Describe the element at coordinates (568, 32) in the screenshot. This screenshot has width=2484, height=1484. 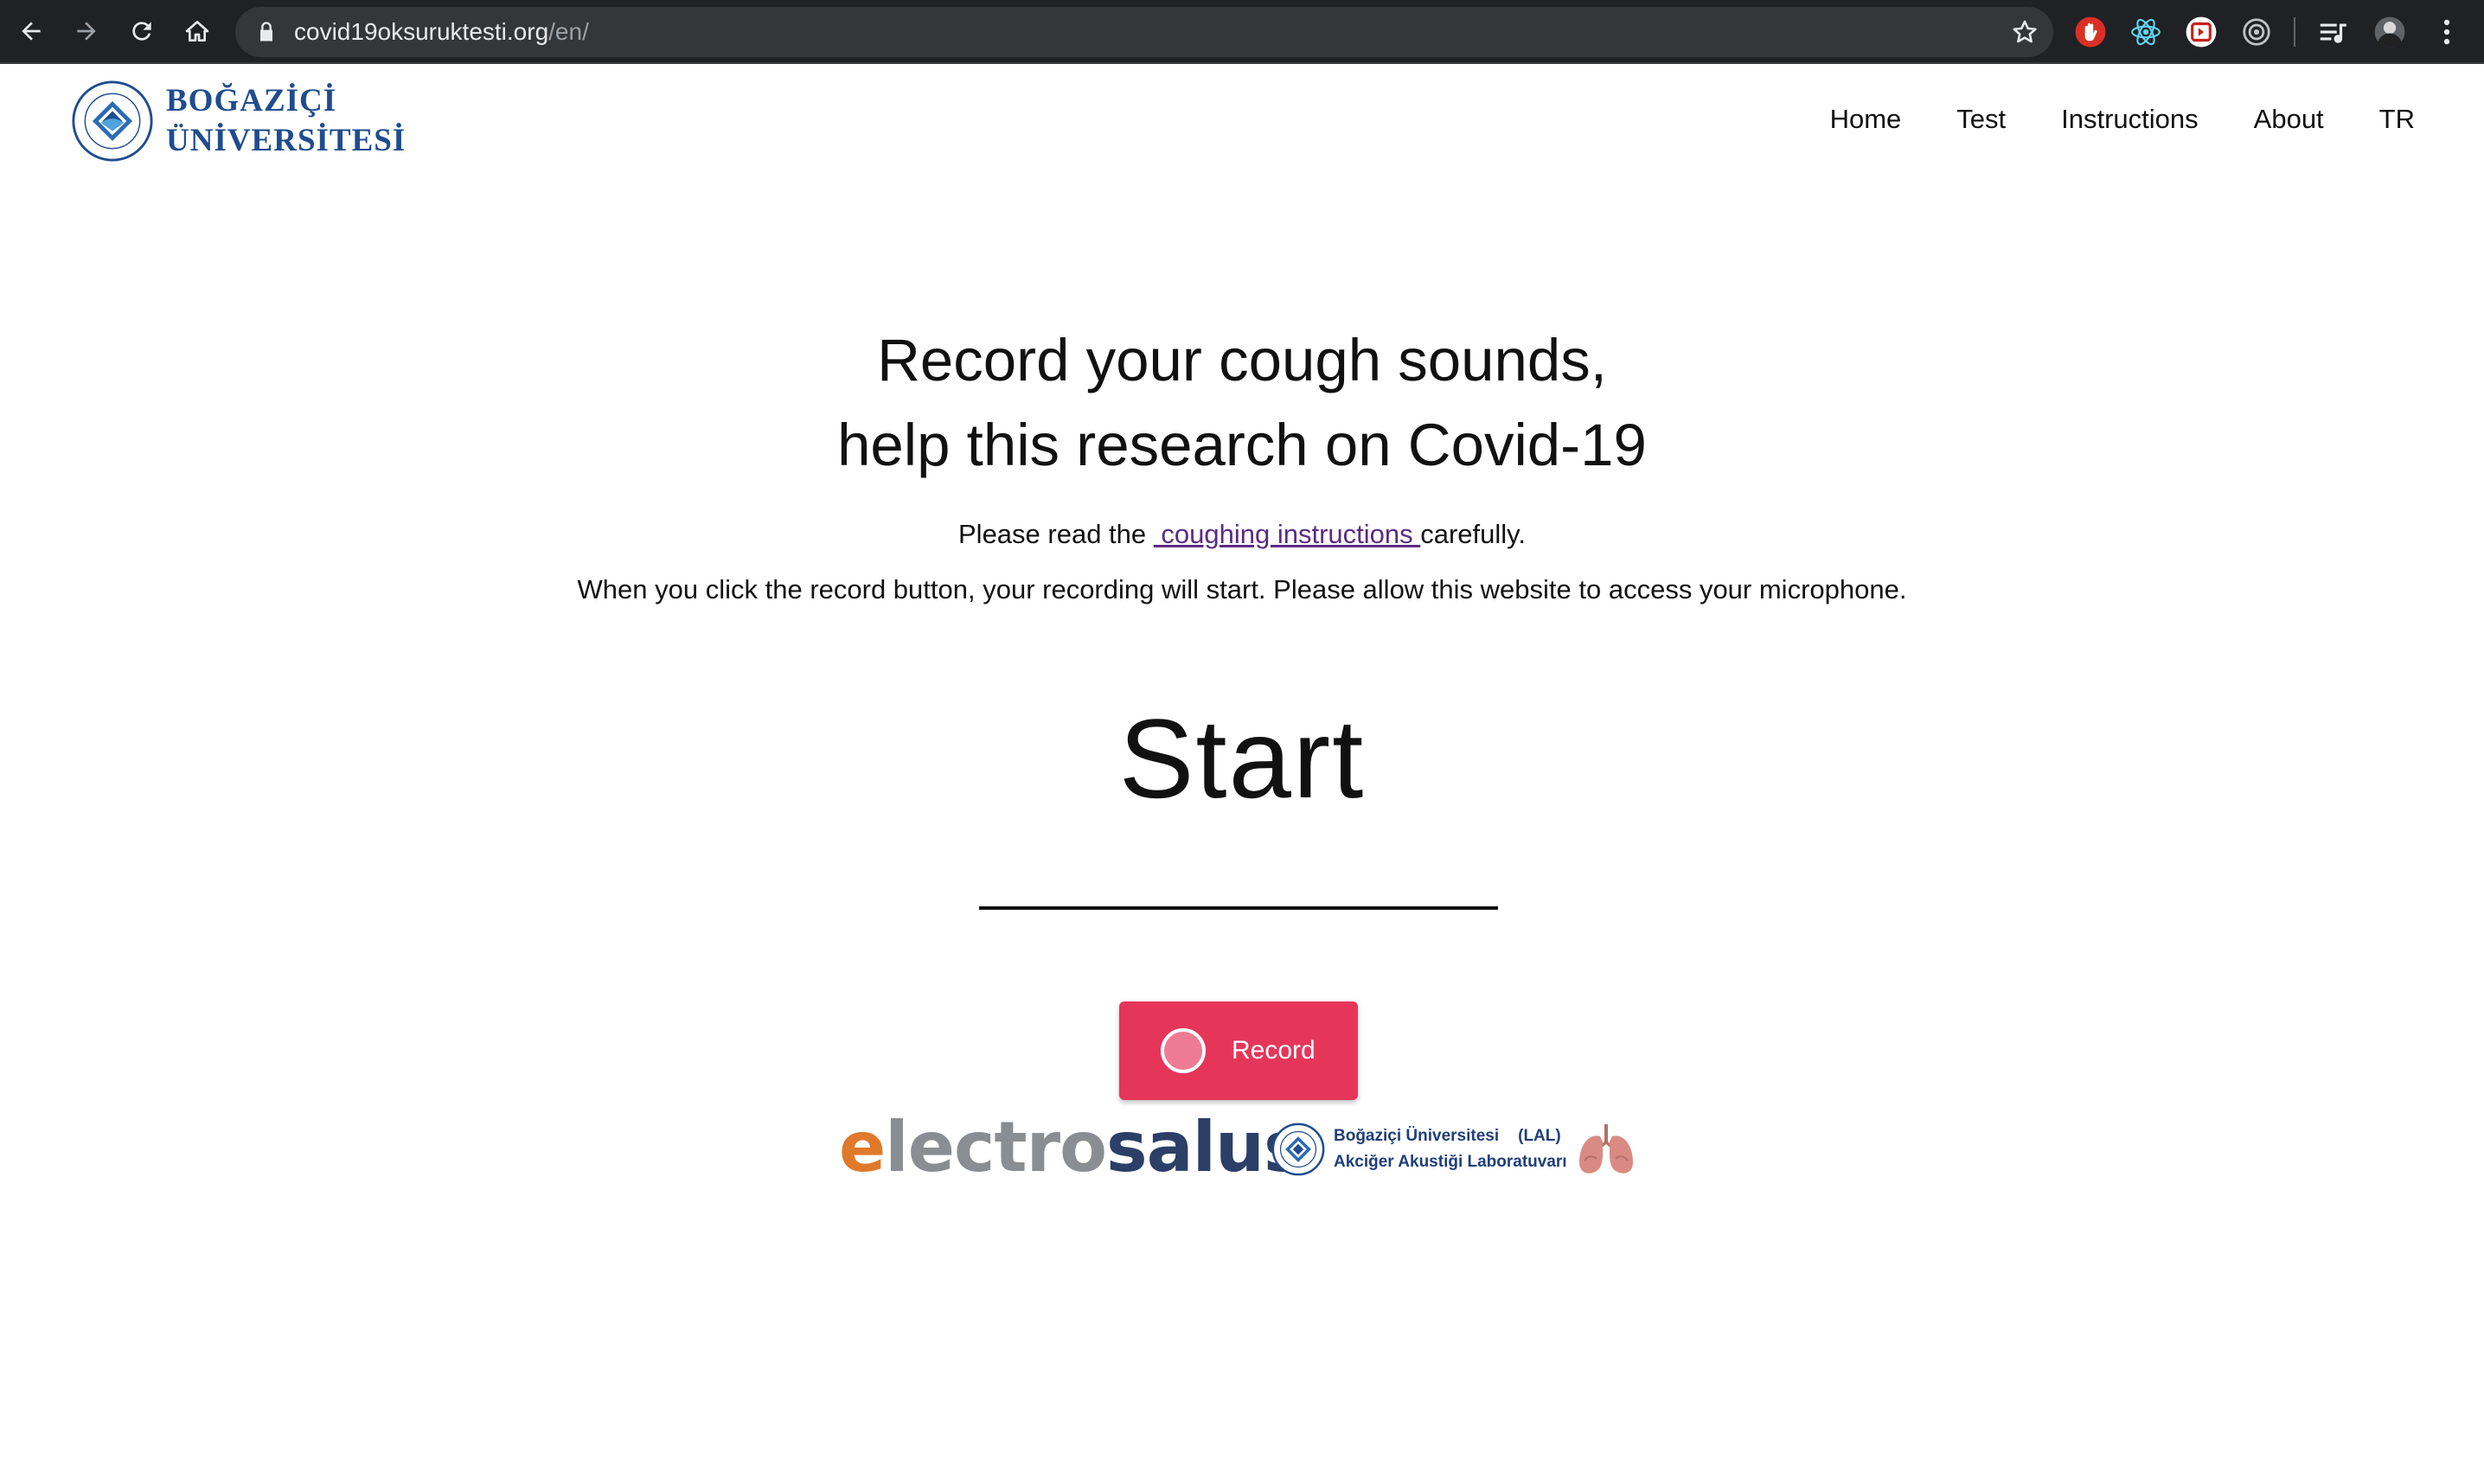
I see `url-path: /en/` at that location.